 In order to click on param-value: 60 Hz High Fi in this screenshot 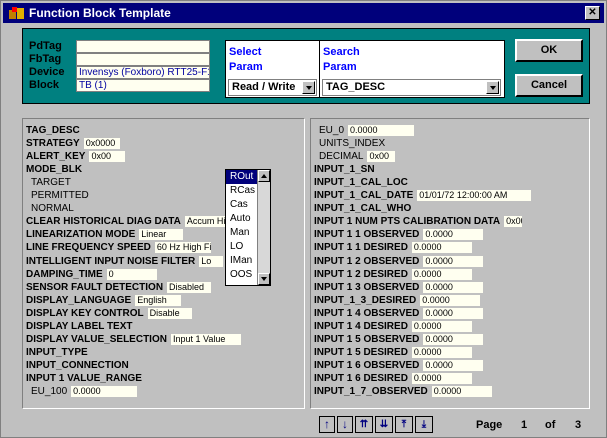, I will do `click(182, 248)`.